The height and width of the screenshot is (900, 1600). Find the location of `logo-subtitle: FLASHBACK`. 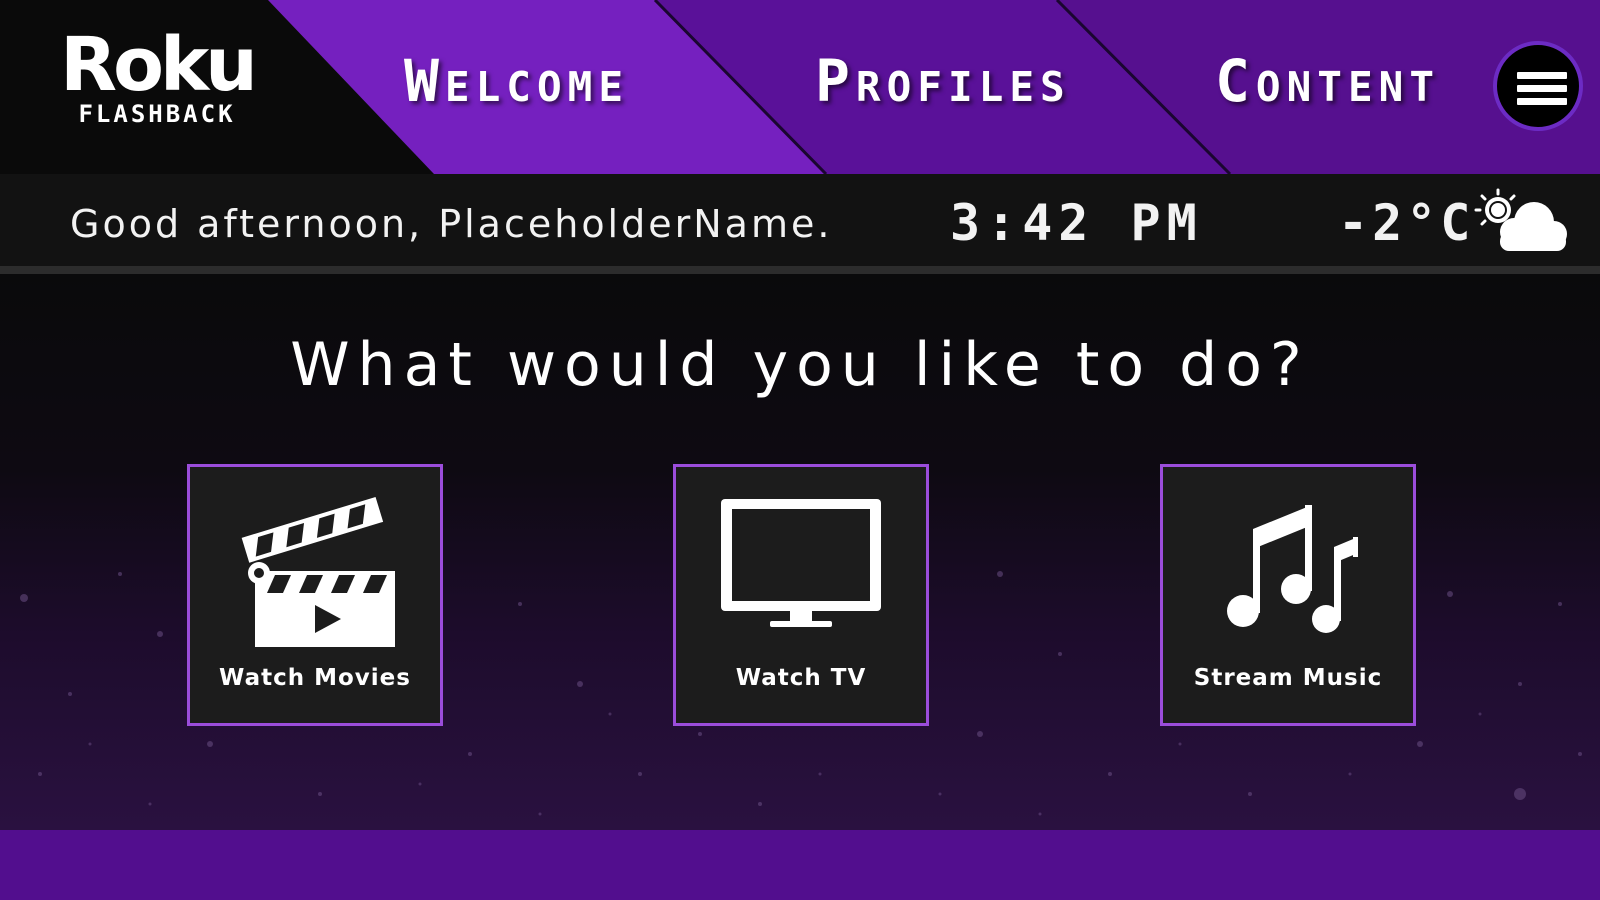

logo-subtitle: FLASHBACK is located at coordinates (157, 114).